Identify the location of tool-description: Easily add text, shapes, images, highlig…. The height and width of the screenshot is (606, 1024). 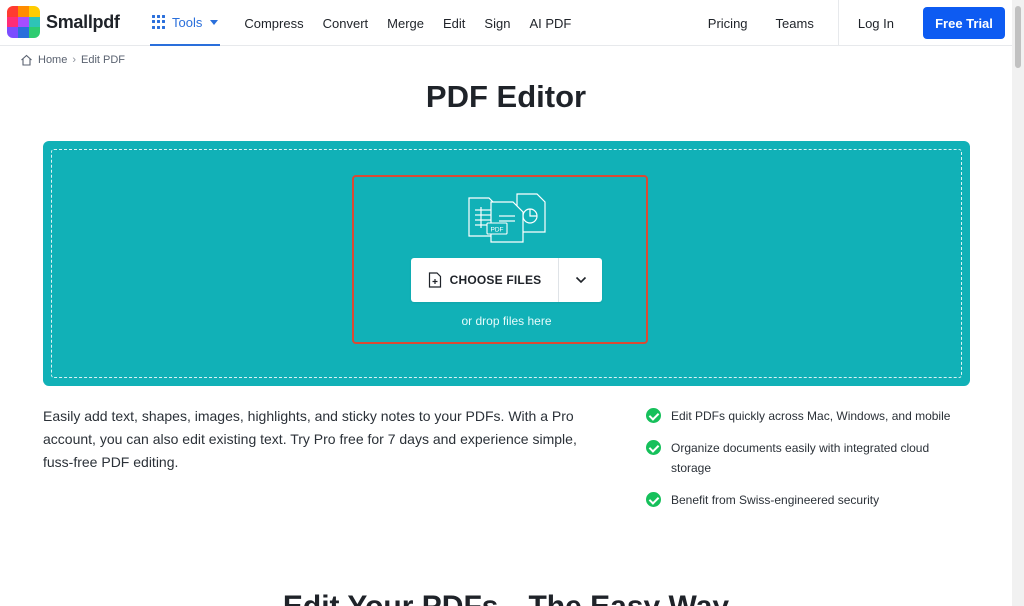
(310, 439).